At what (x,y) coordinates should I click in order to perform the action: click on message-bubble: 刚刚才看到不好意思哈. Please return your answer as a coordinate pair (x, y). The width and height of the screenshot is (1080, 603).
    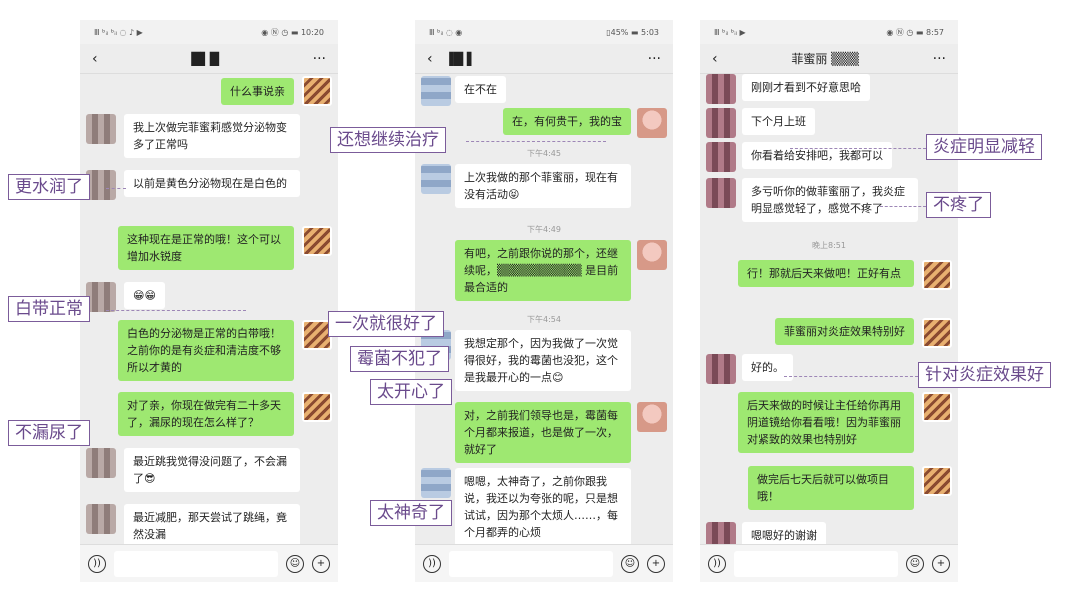
    Looking at the image, I should click on (806, 87).